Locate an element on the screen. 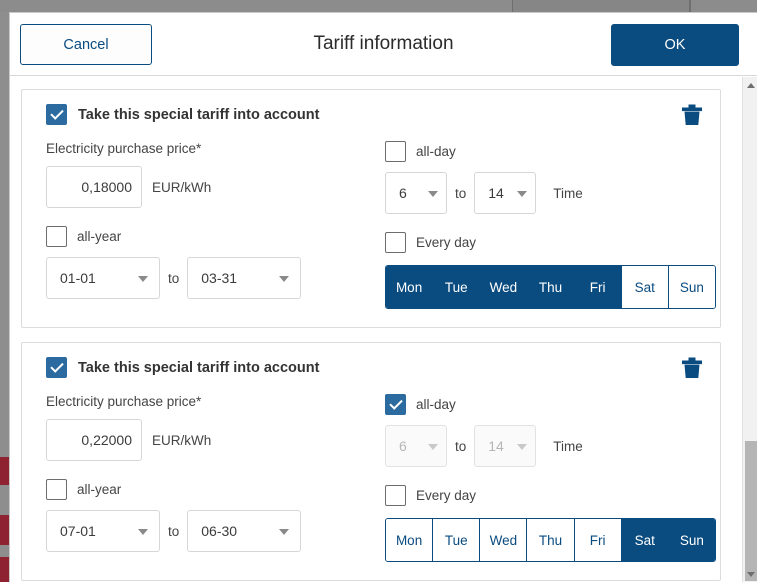  backdrop-seam-right is located at coordinates (690, 6).